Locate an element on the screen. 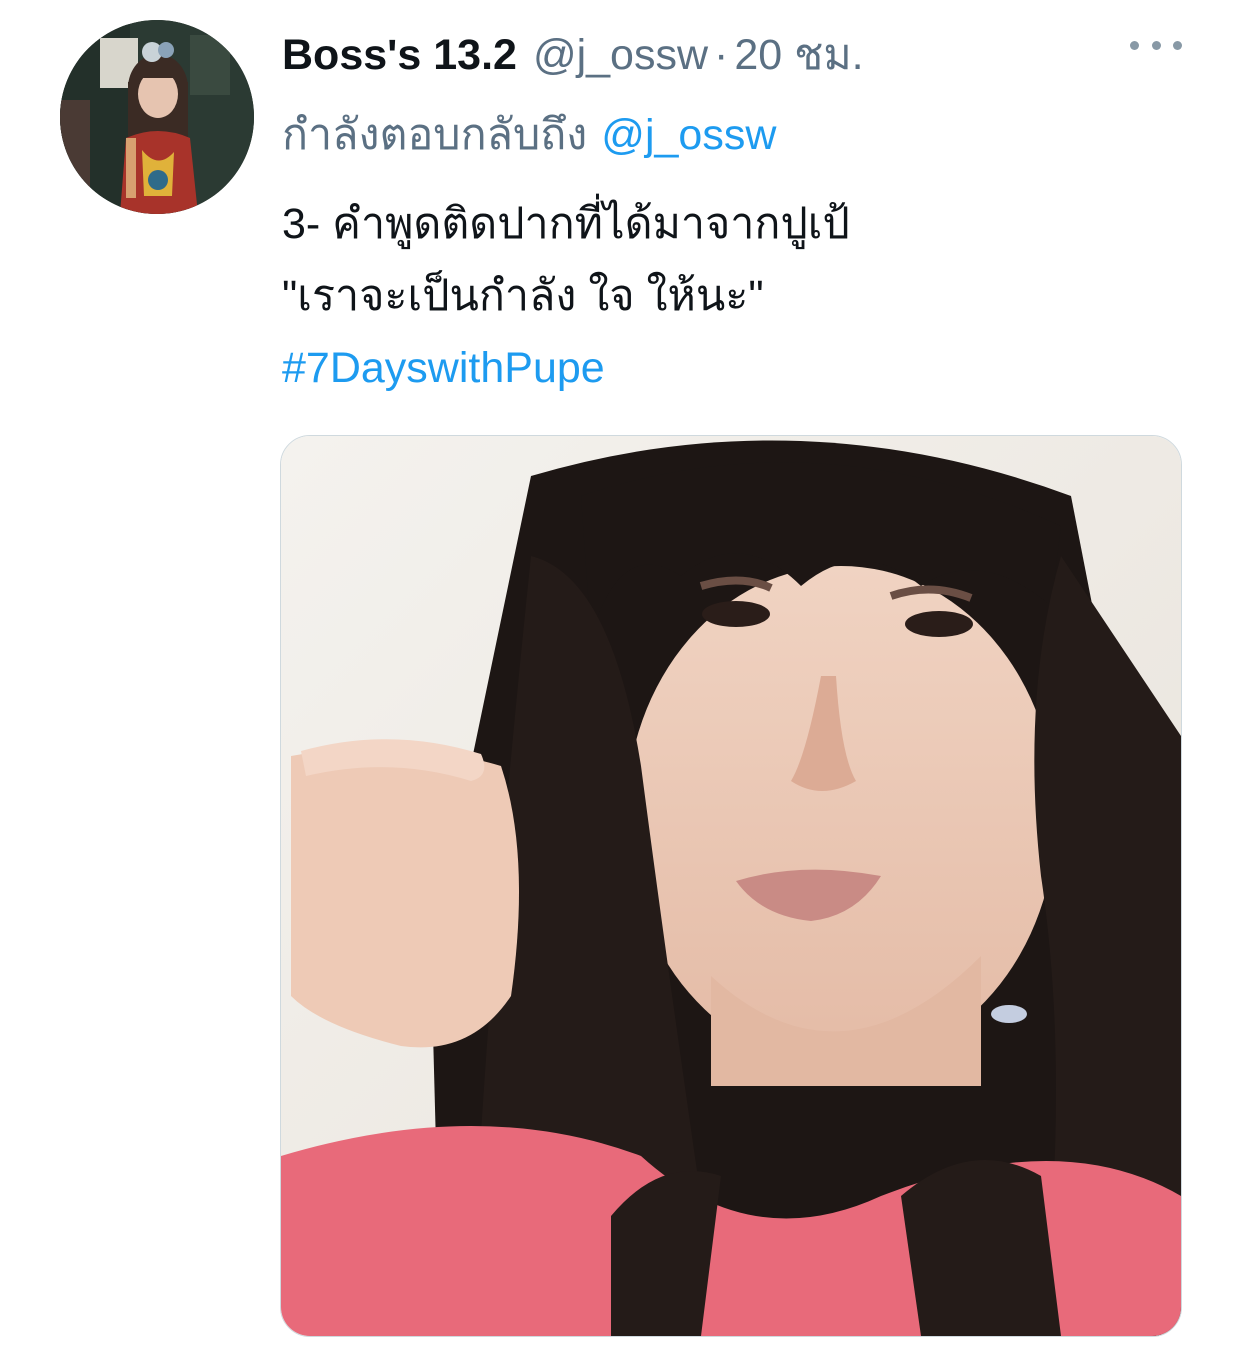  tweet-header: Boss's 13.2 @j_ossw · 20 ชม. is located at coordinates (573, 49).